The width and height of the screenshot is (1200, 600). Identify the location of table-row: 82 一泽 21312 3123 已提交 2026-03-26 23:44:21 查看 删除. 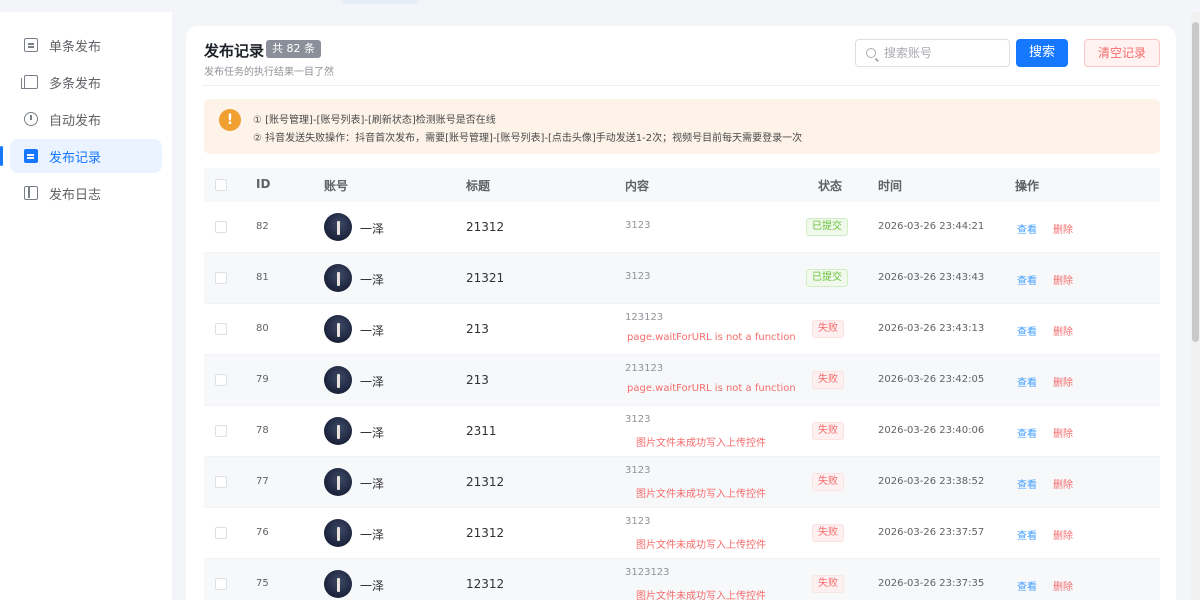
(682, 227).